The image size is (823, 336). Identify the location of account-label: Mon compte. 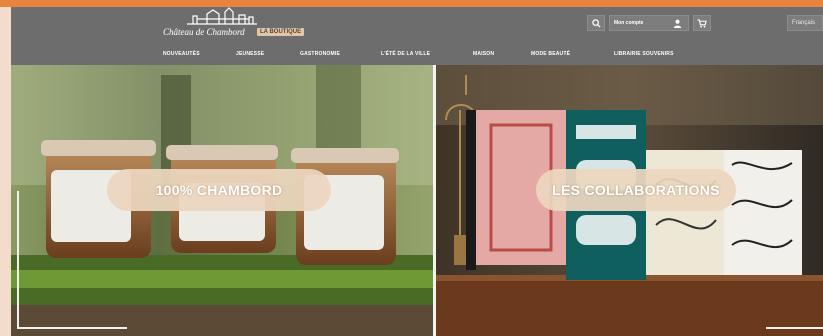
(629, 23).